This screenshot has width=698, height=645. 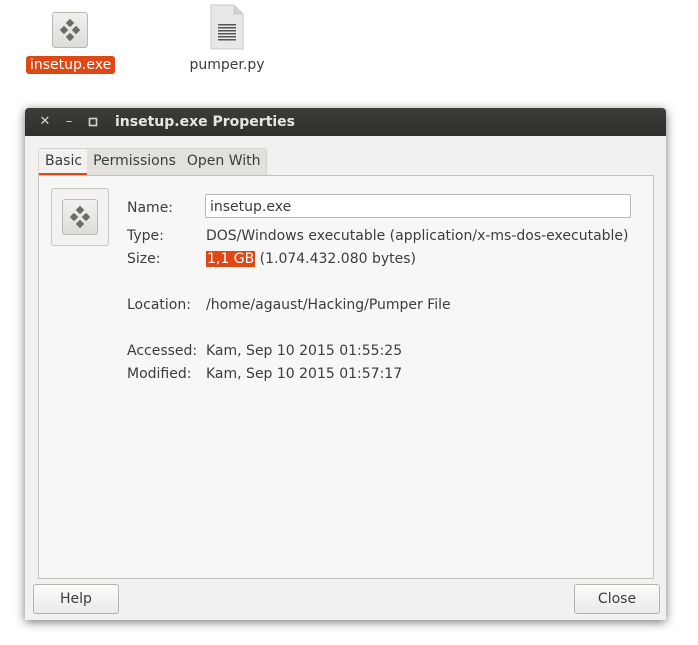 I want to click on modified-value: Kam, Sep 10 2015 01:57:17, so click(x=304, y=374).